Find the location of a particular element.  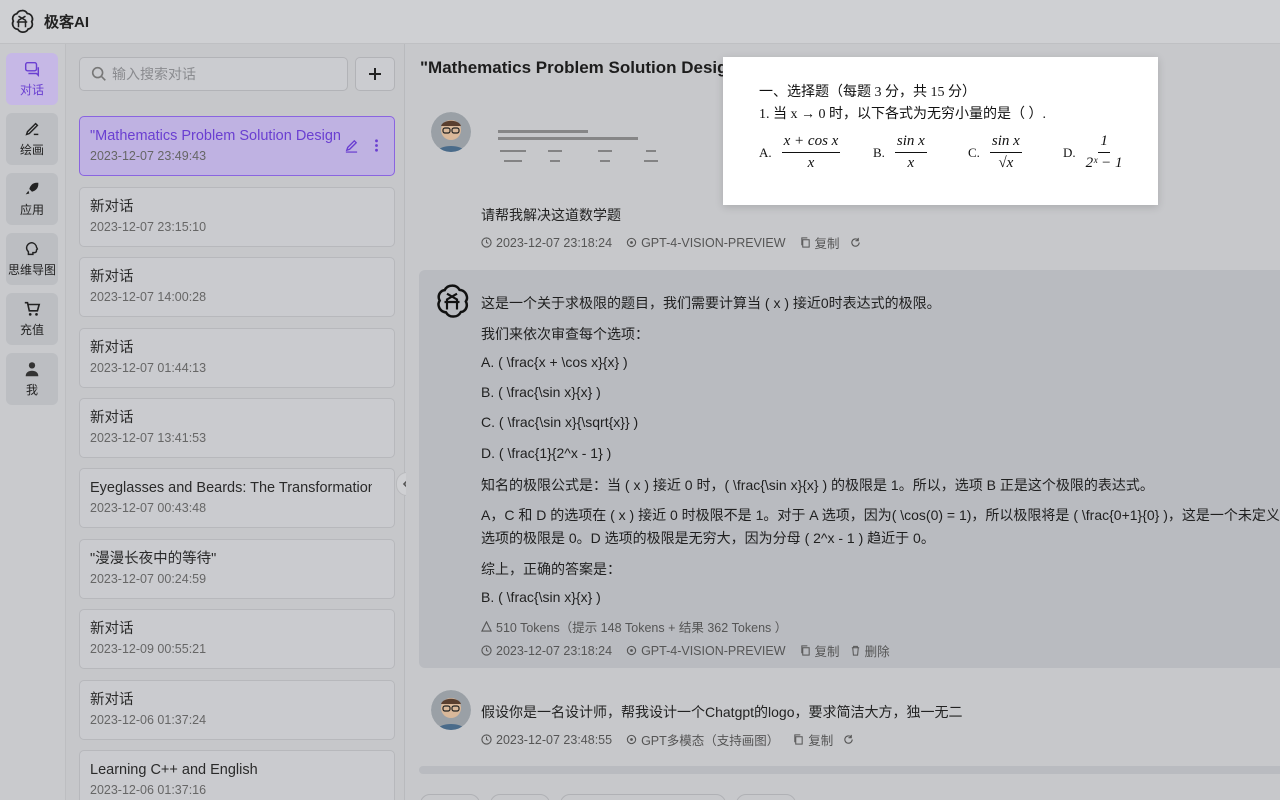

rail-label: 我 is located at coordinates (31, 390).